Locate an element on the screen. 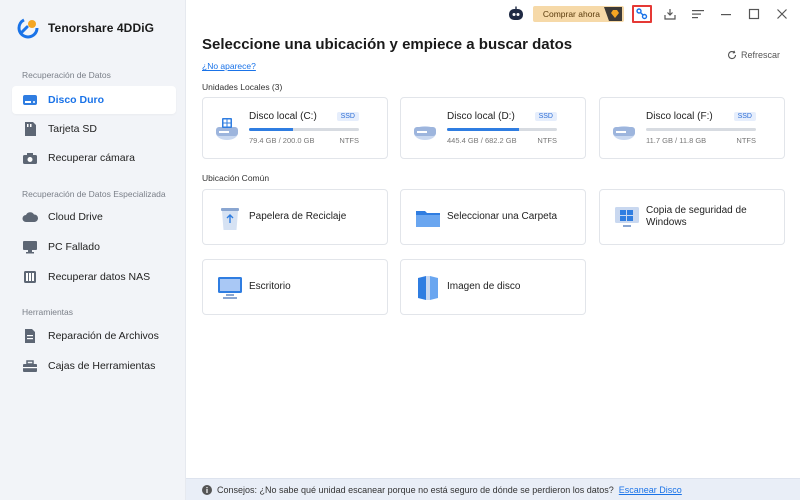 The height and width of the screenshot is (500, 800). app-logo-icon is located at coordinates (28, 28).